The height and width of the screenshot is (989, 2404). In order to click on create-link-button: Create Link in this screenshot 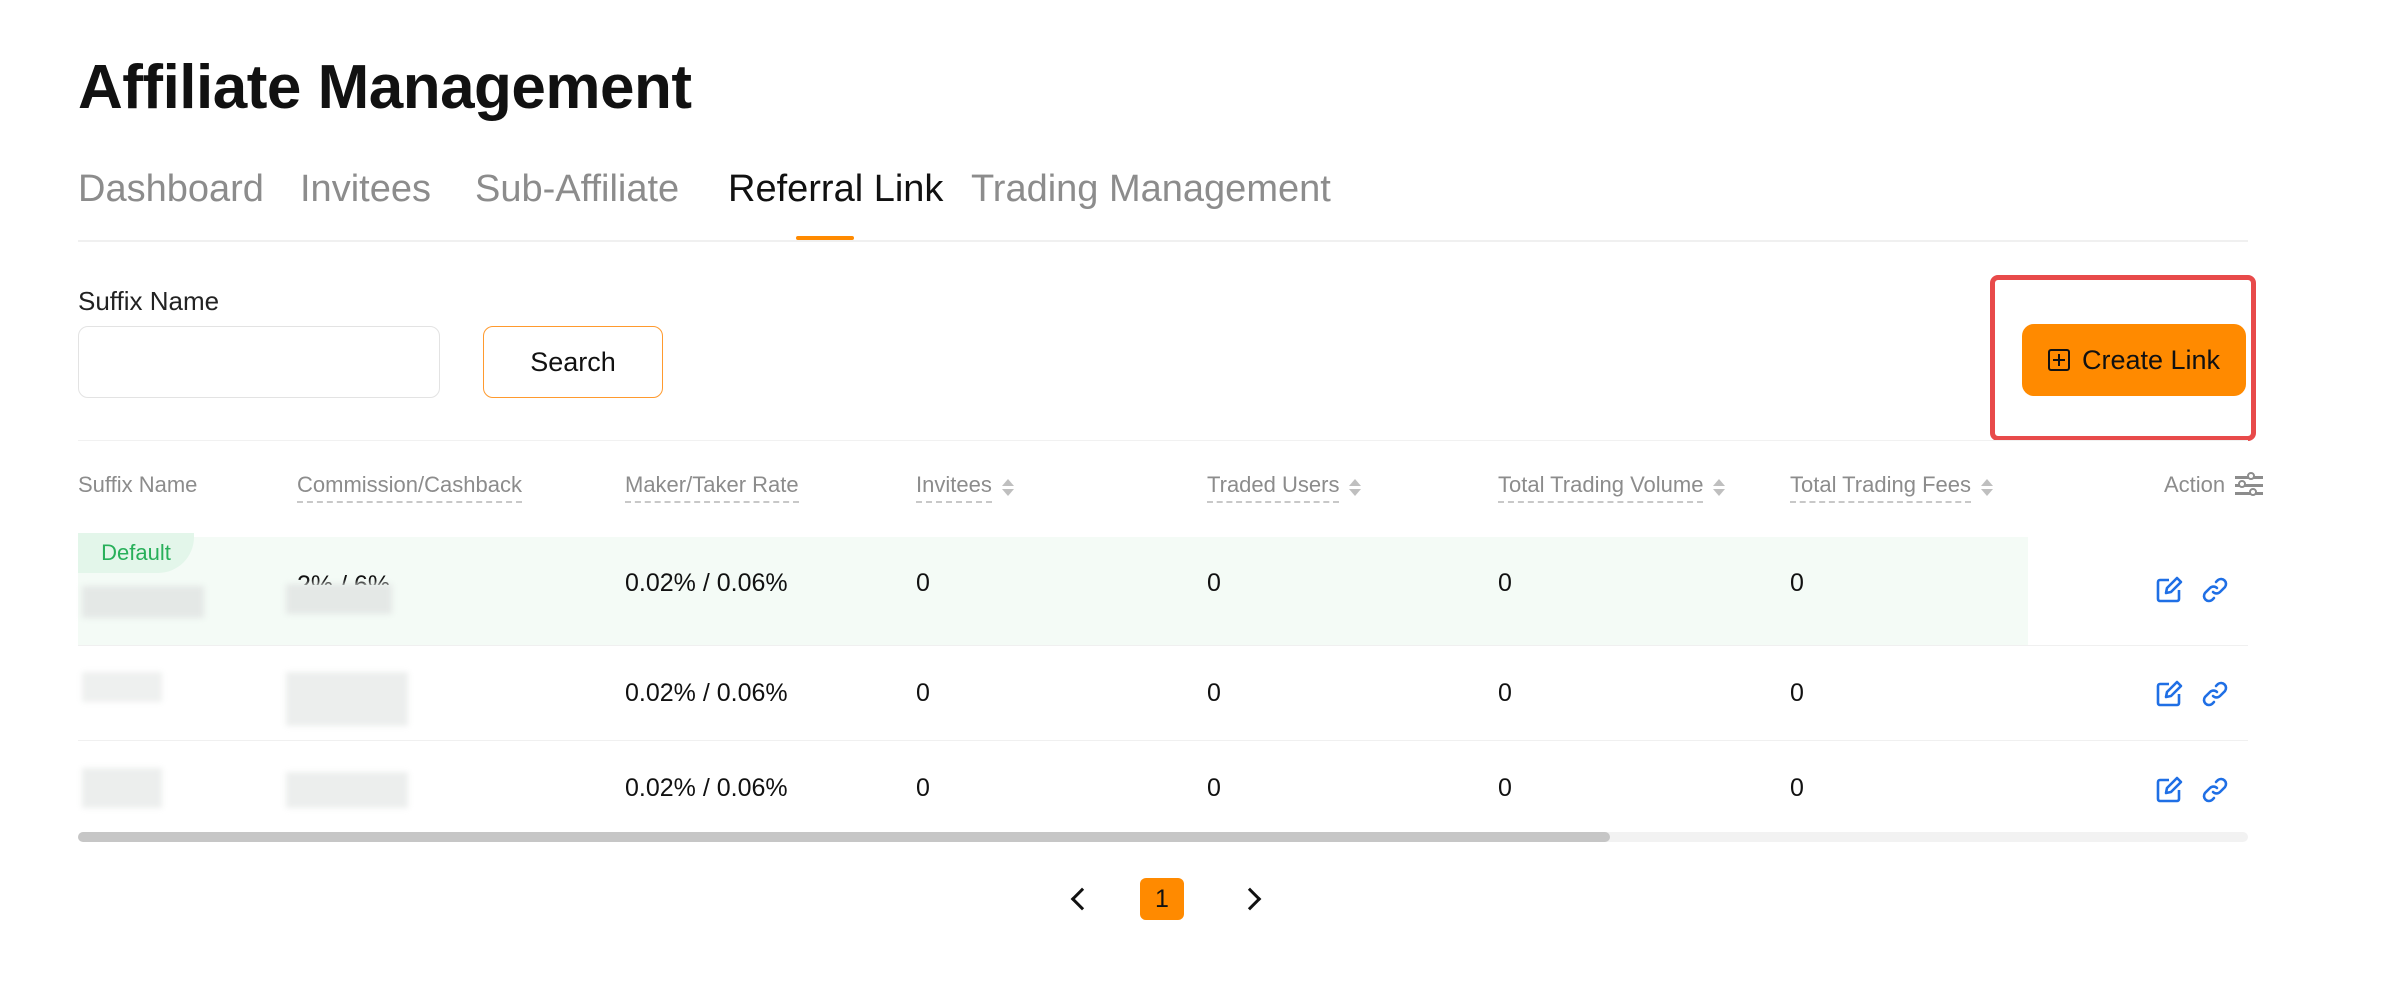, I will do `click(2134, 360)`.